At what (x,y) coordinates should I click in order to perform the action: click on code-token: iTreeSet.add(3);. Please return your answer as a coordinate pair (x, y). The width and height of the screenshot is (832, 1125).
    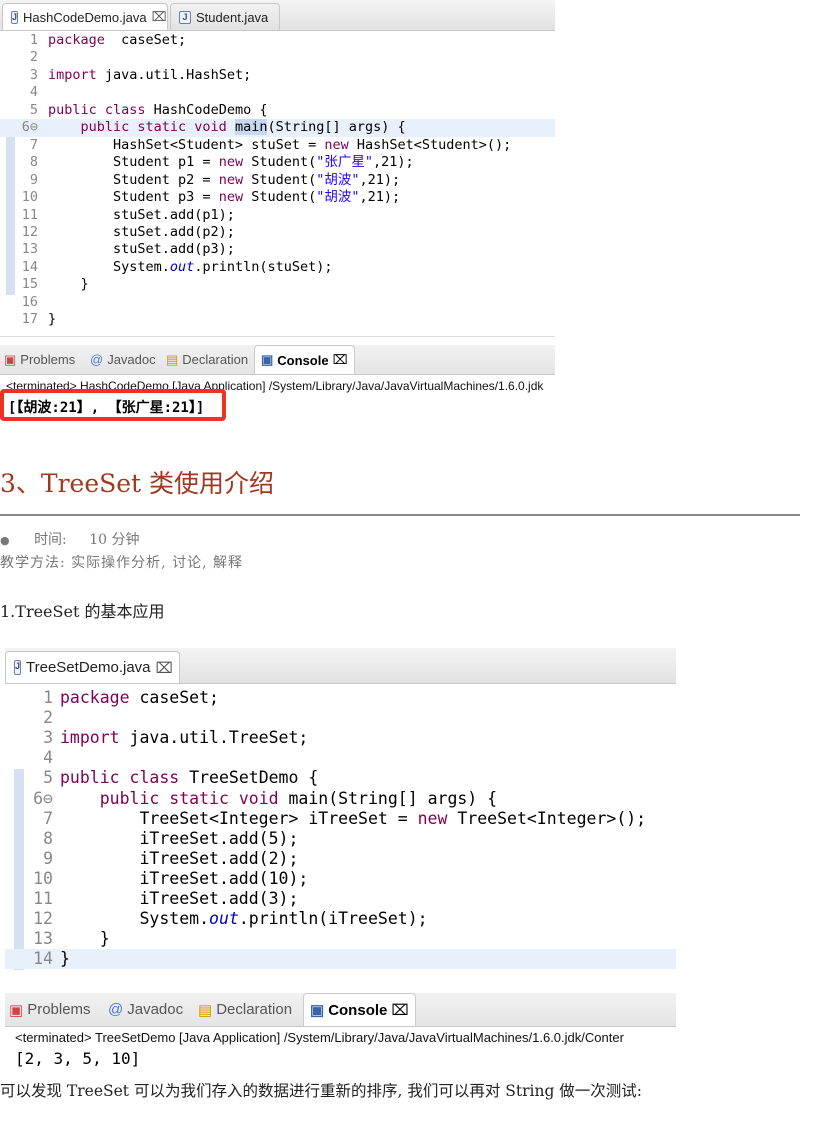
    Looking at the image, I should click on (179, 898).